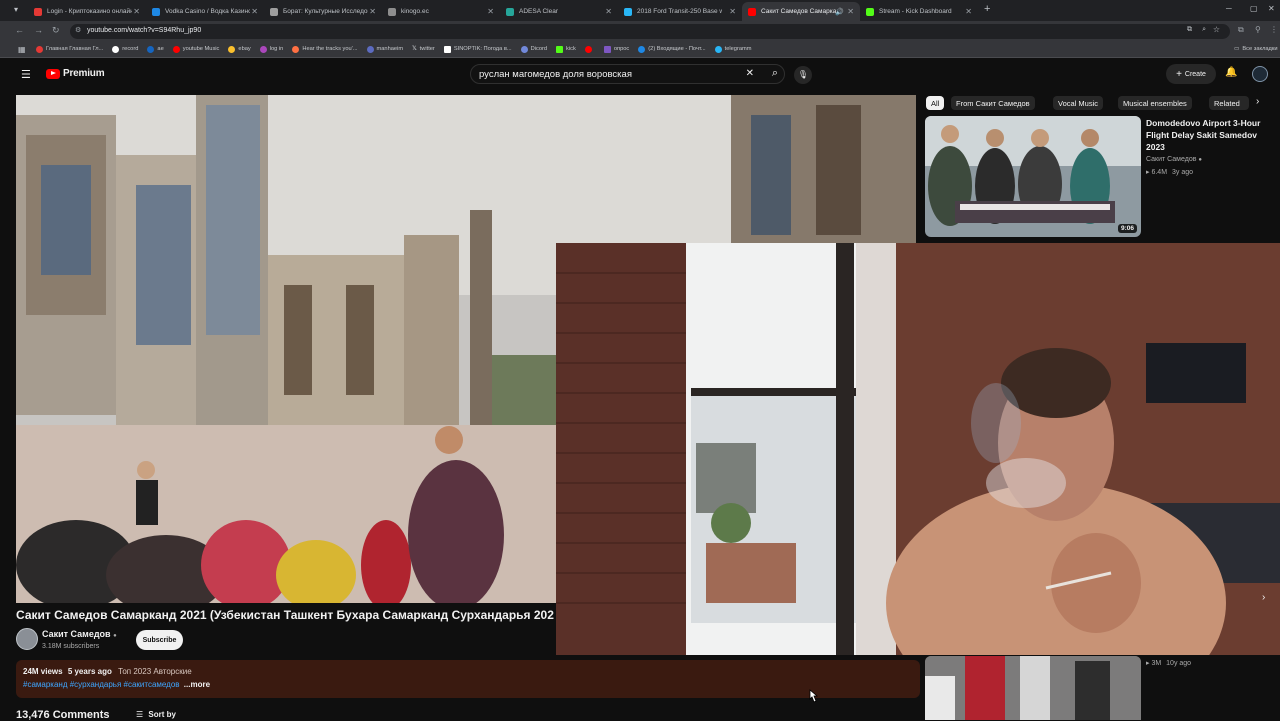 This screenshot has height=721, width=1280. I want to click on bookmark-item: record, so click(125, 49).